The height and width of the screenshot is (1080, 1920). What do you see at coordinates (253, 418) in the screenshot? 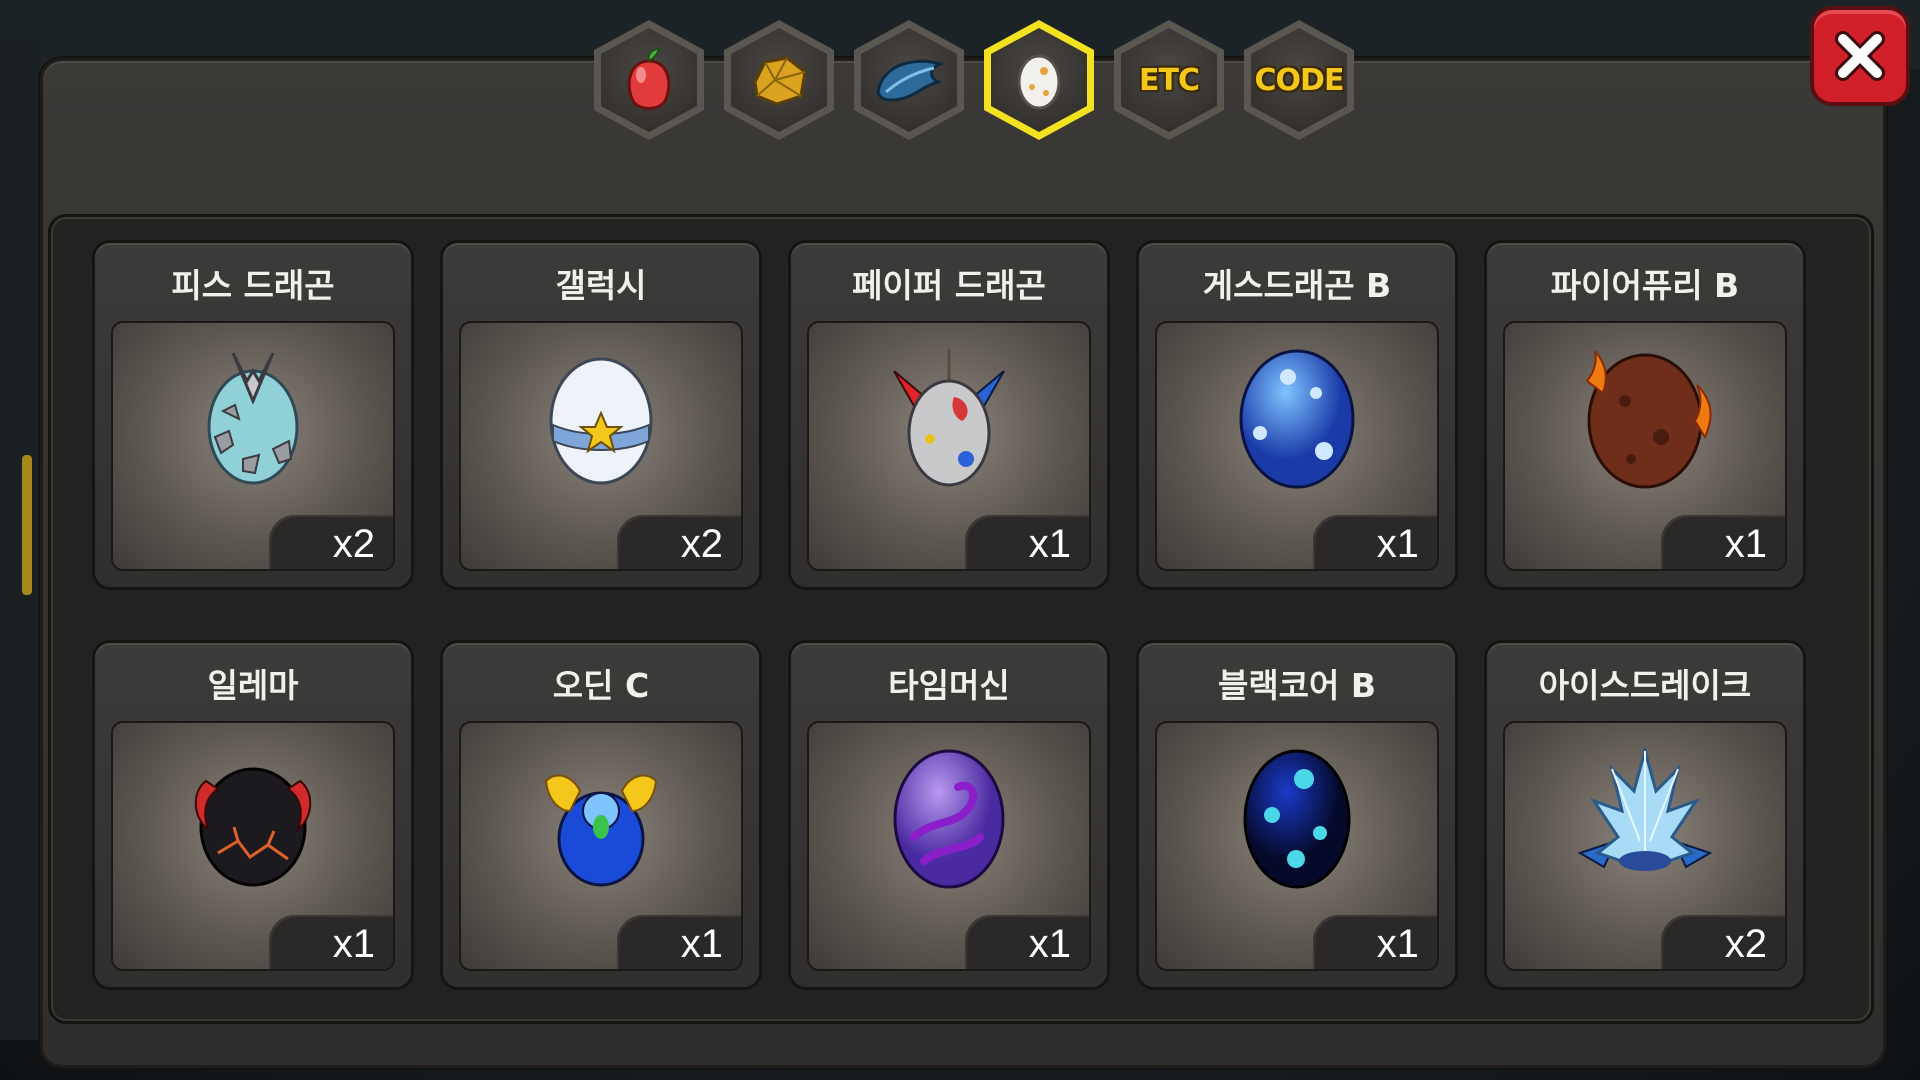
I see `peace-dragon-egg-icon` at bounding box center [253, 418].